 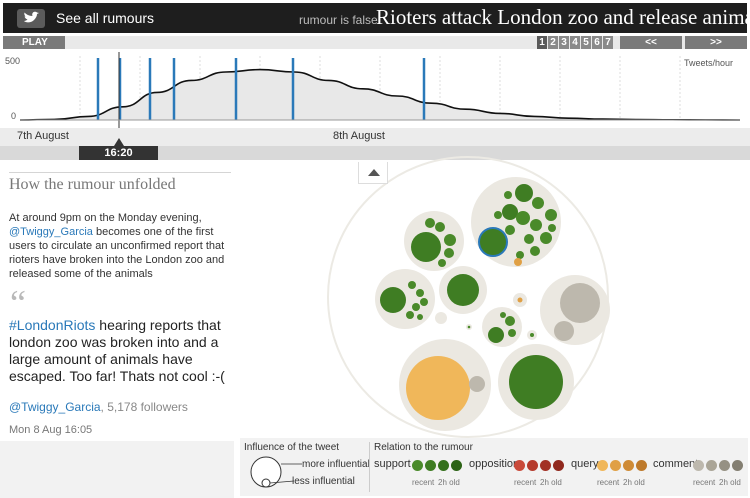 I want to click on bubble-2i, so click(x=510, y=230).